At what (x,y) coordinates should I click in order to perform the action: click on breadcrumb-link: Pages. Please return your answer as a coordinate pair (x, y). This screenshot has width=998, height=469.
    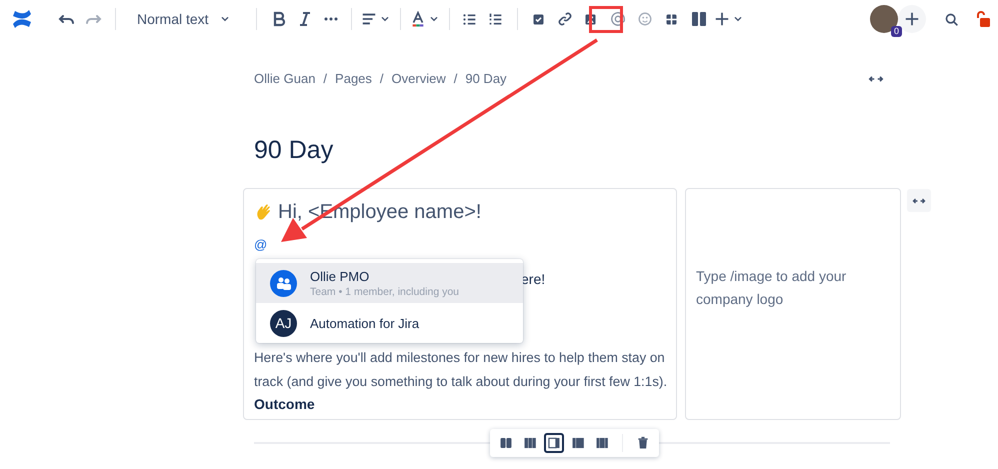
    Looking at the image, I should click on (353, 78).